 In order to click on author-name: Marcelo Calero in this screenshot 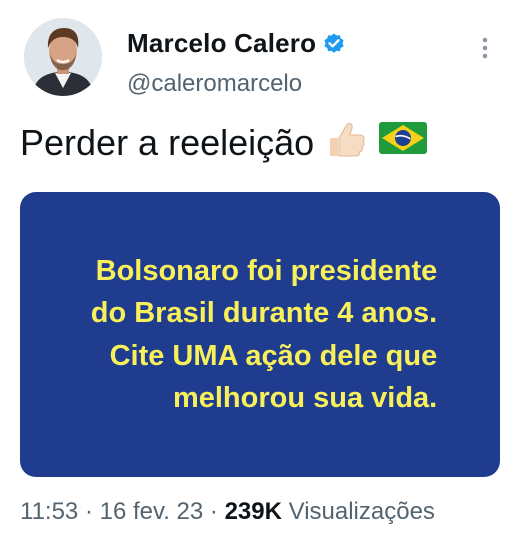, I will do `click(221, 43)`.